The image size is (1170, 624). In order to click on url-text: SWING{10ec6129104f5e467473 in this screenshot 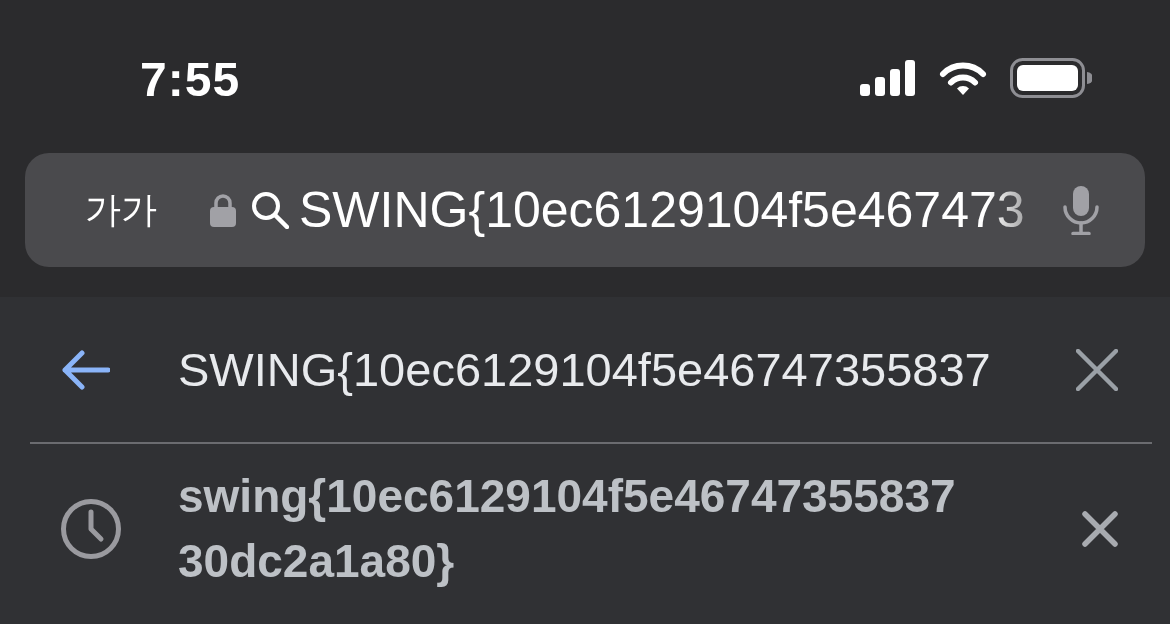, I will do `click(662, 210)`.